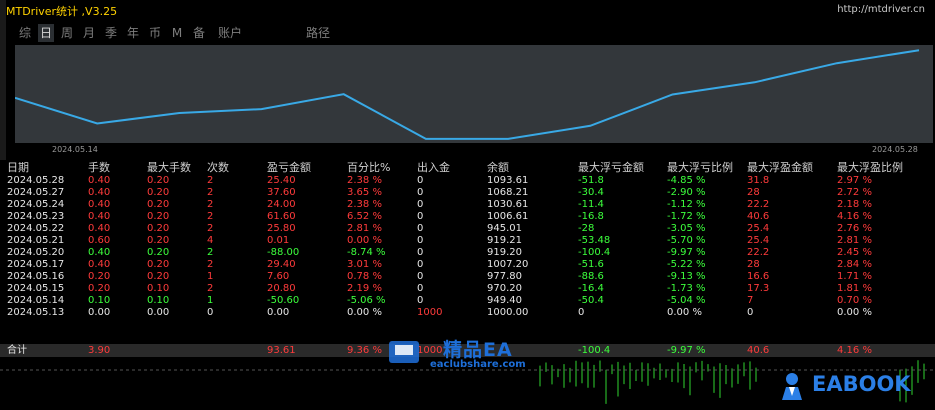  Describe the element at coordinates (36, 264) in the screenshot. I see `cell-date: 2024.05.17` at that location.